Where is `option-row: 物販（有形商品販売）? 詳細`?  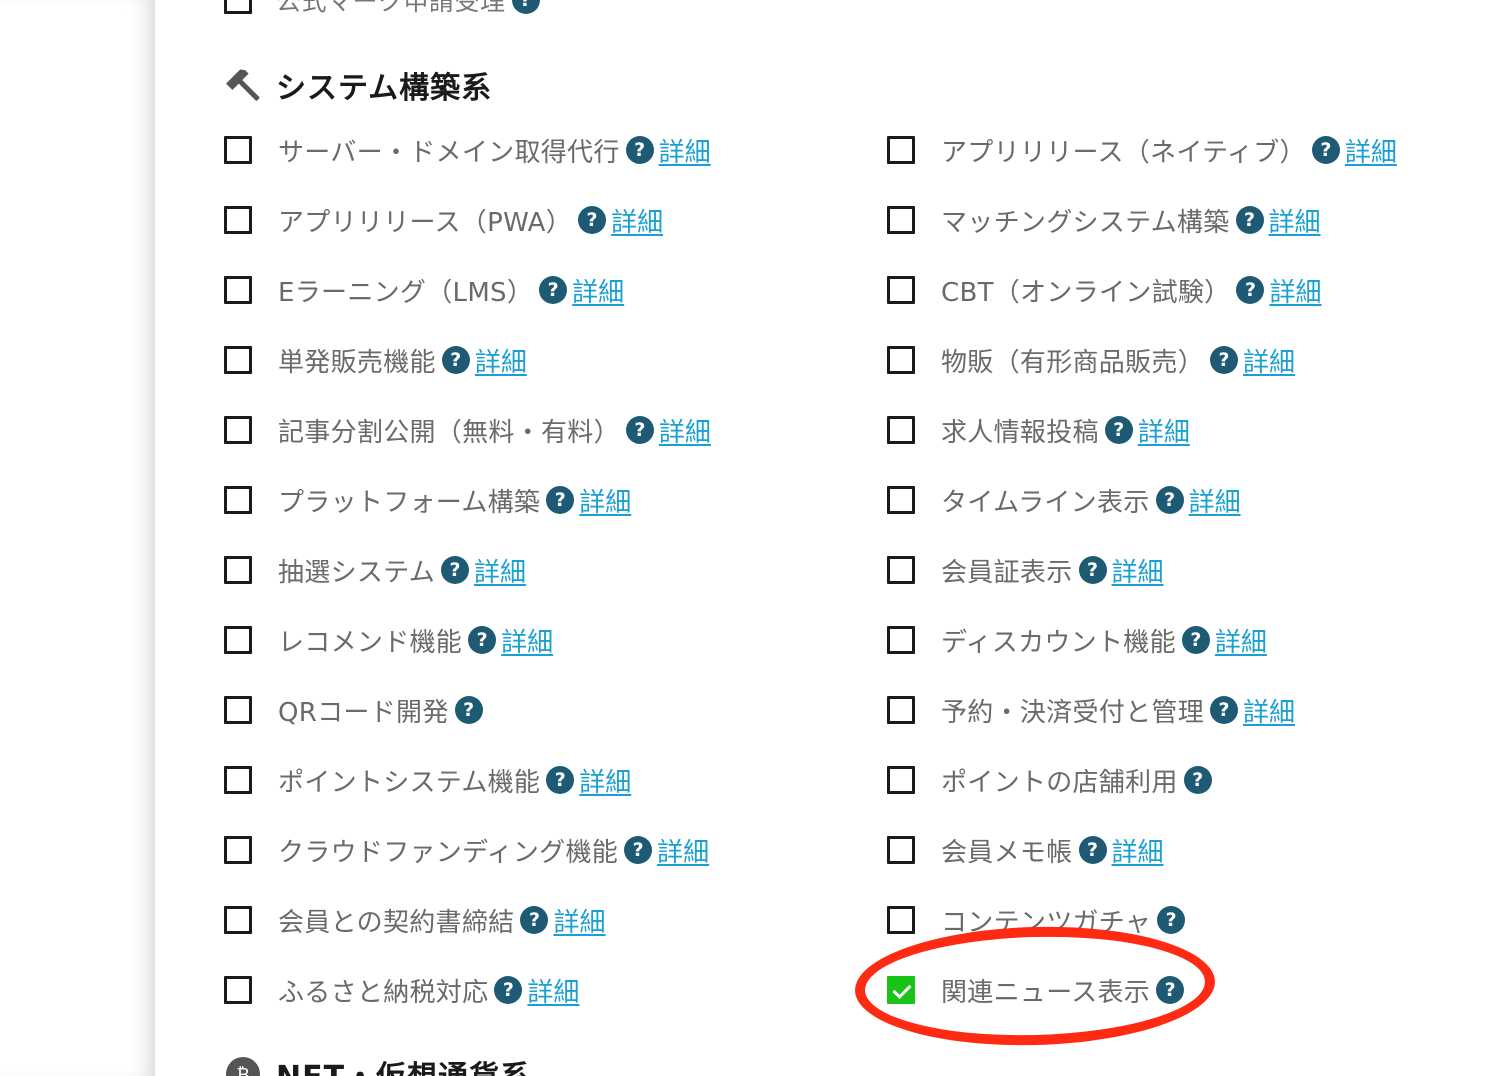 option-row: 物販（有形商品販売）? 詳細 is located at coordinates (1091, 360).